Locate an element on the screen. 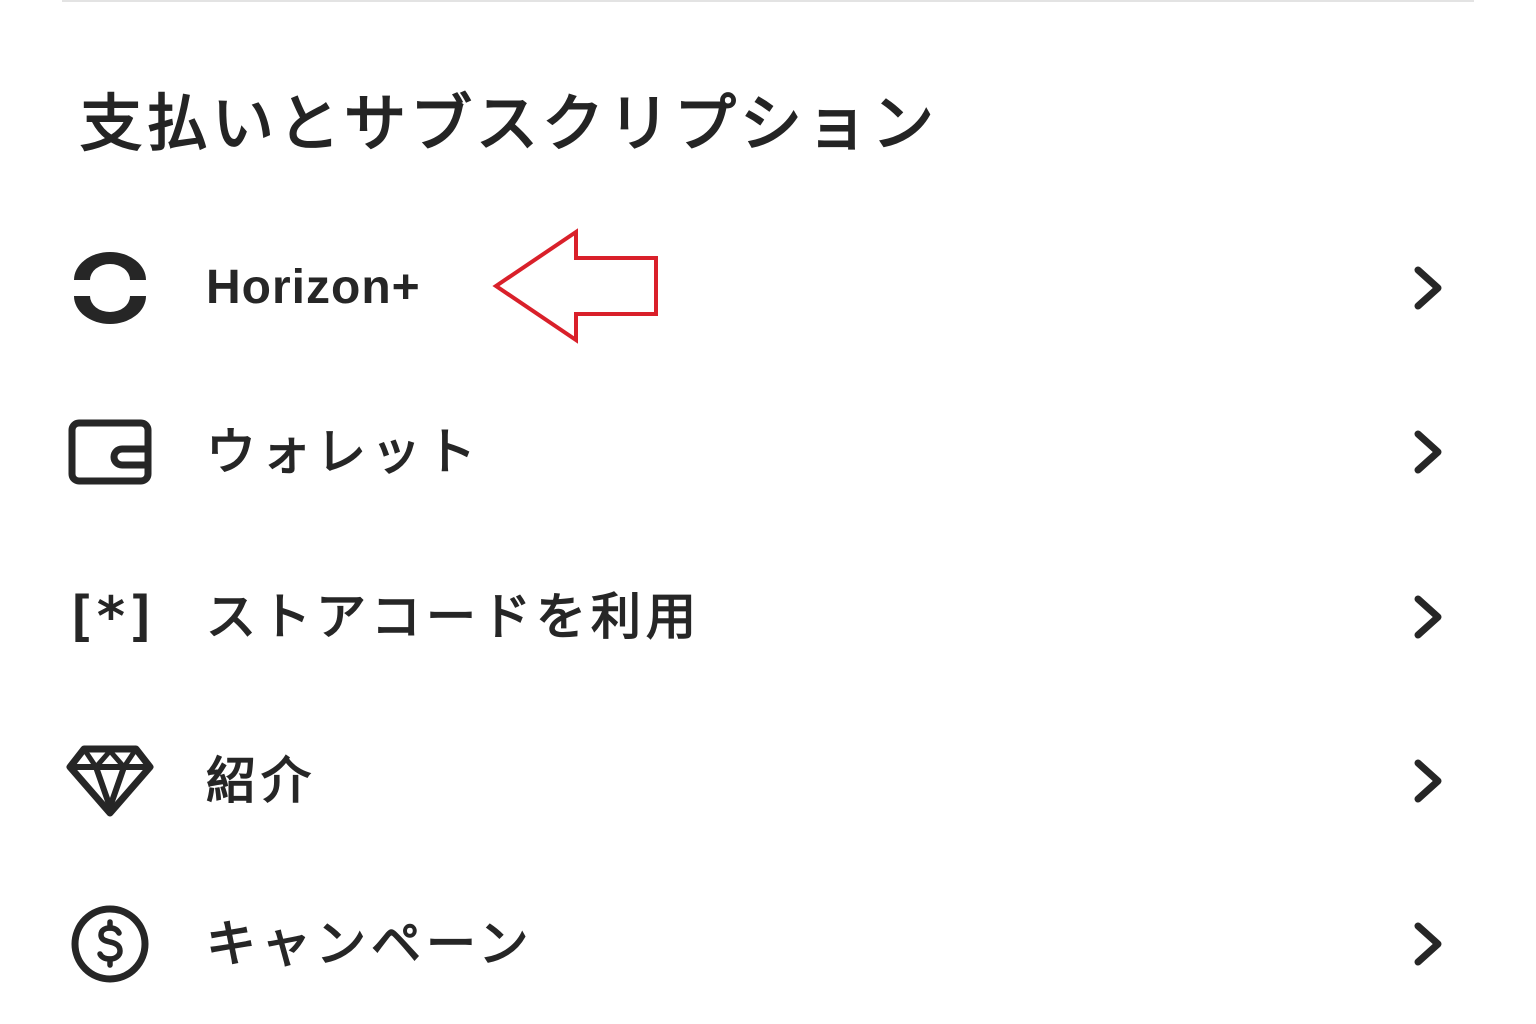  menu-item-label: 紹介 is located at coordinates (261, 781).